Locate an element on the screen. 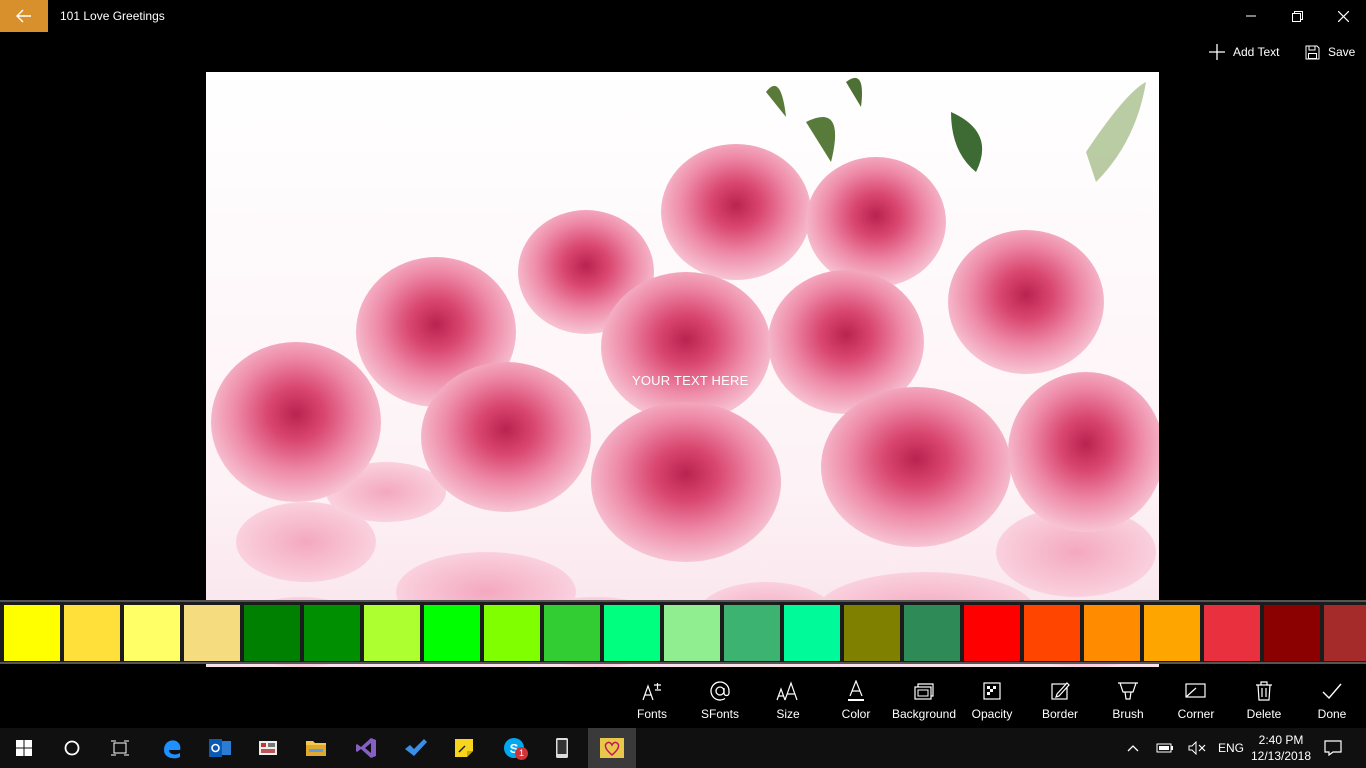 The width and height of the screenshot is (1366, 768). sticky-notes-icon is located at coordinates (464, 748).